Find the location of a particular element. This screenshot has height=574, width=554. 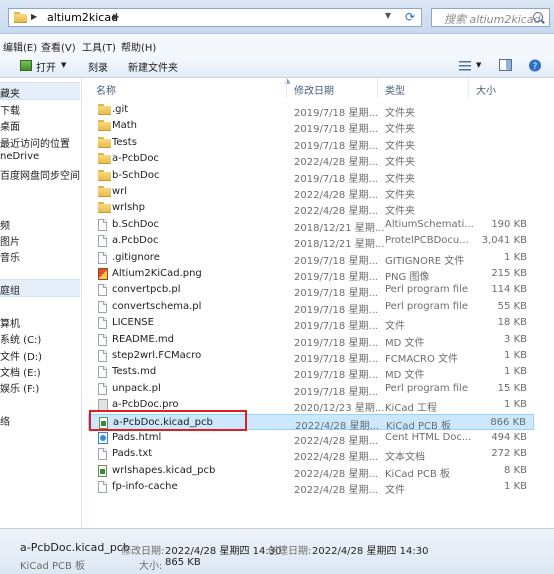

nav-item-drive-f: 娱乐 (F:) is located at coordinates (19, 387).